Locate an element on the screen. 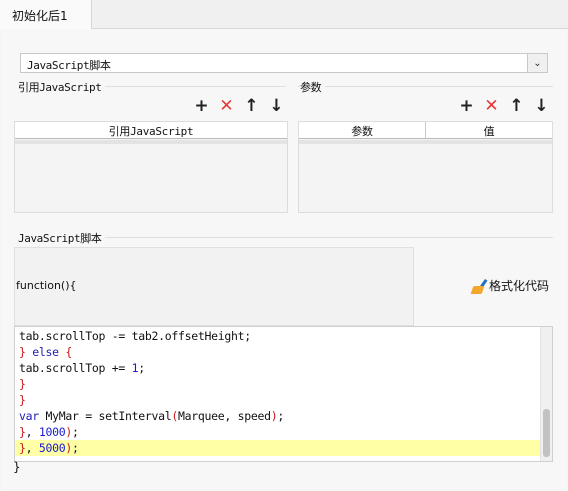 Image resolution: width=568 pixels, height=491 pixels. references-grid: 引用JavaScript is located at coordinates (151, 167).